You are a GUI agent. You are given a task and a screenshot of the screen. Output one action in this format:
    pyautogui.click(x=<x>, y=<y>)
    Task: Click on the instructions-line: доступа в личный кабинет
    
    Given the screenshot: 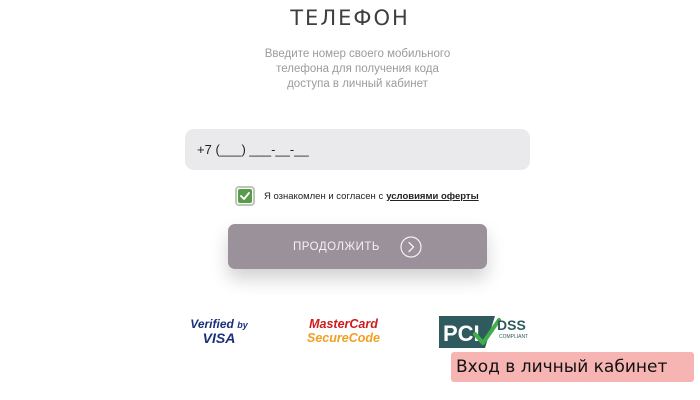 What is the action you would take?
    pyautogui.click(x=357, y=84)
    